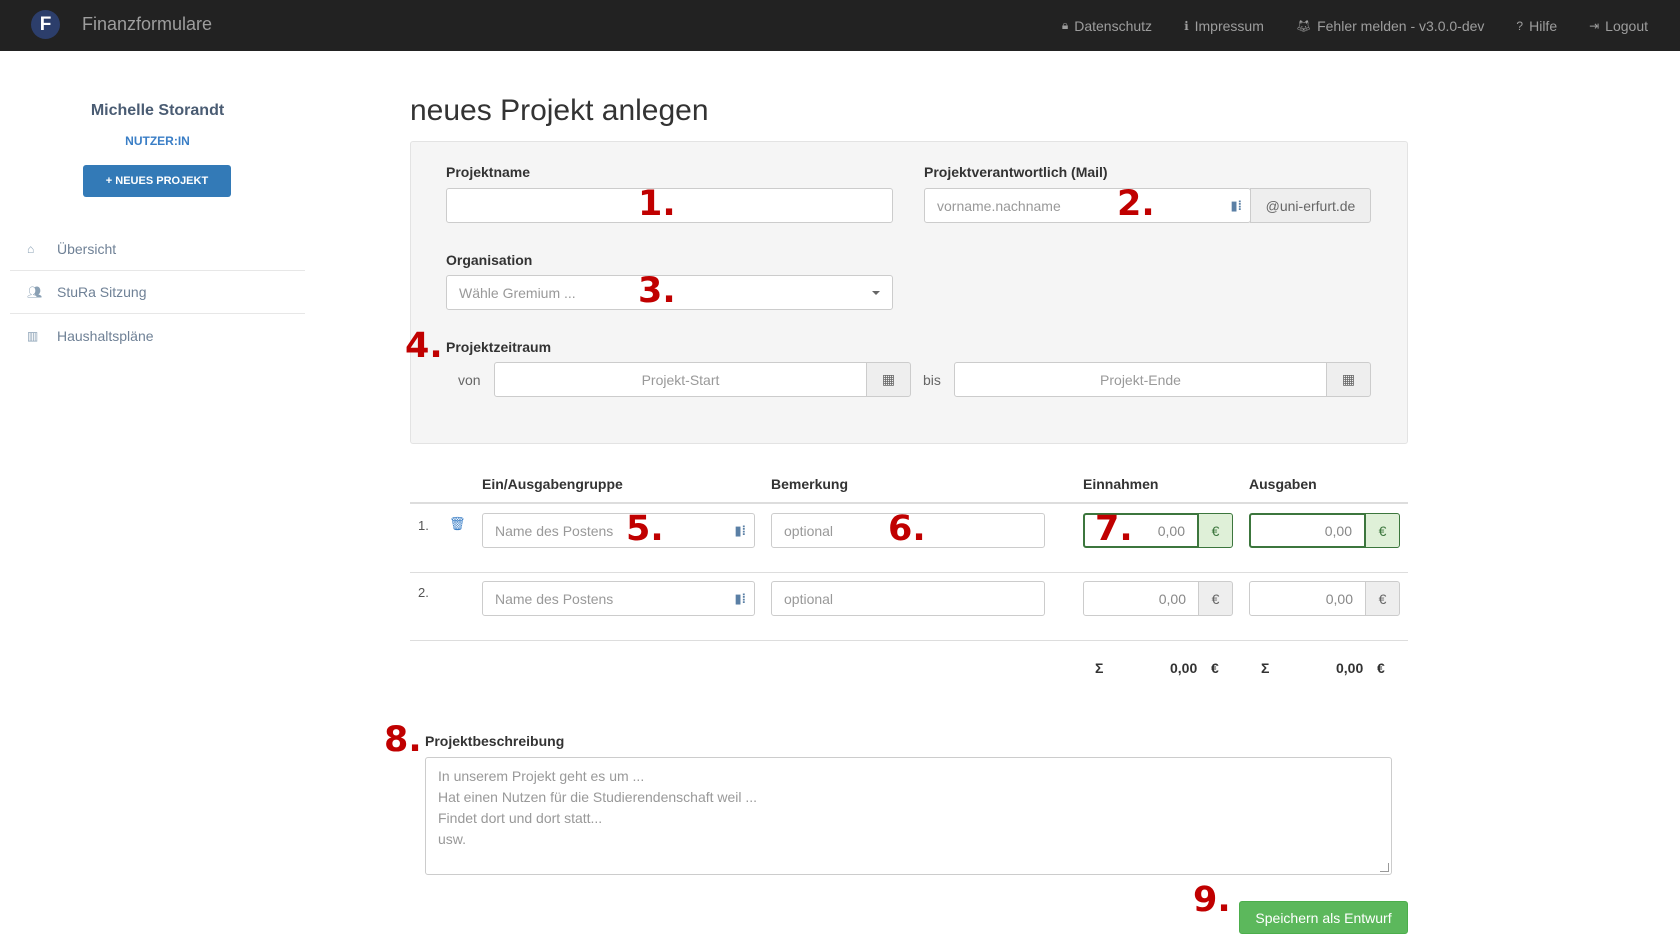 The image size is (1680, 934). Describe the element at coordinates (1381, 668) in the screenshot. I see `expenses-total-currency: €` at that location.